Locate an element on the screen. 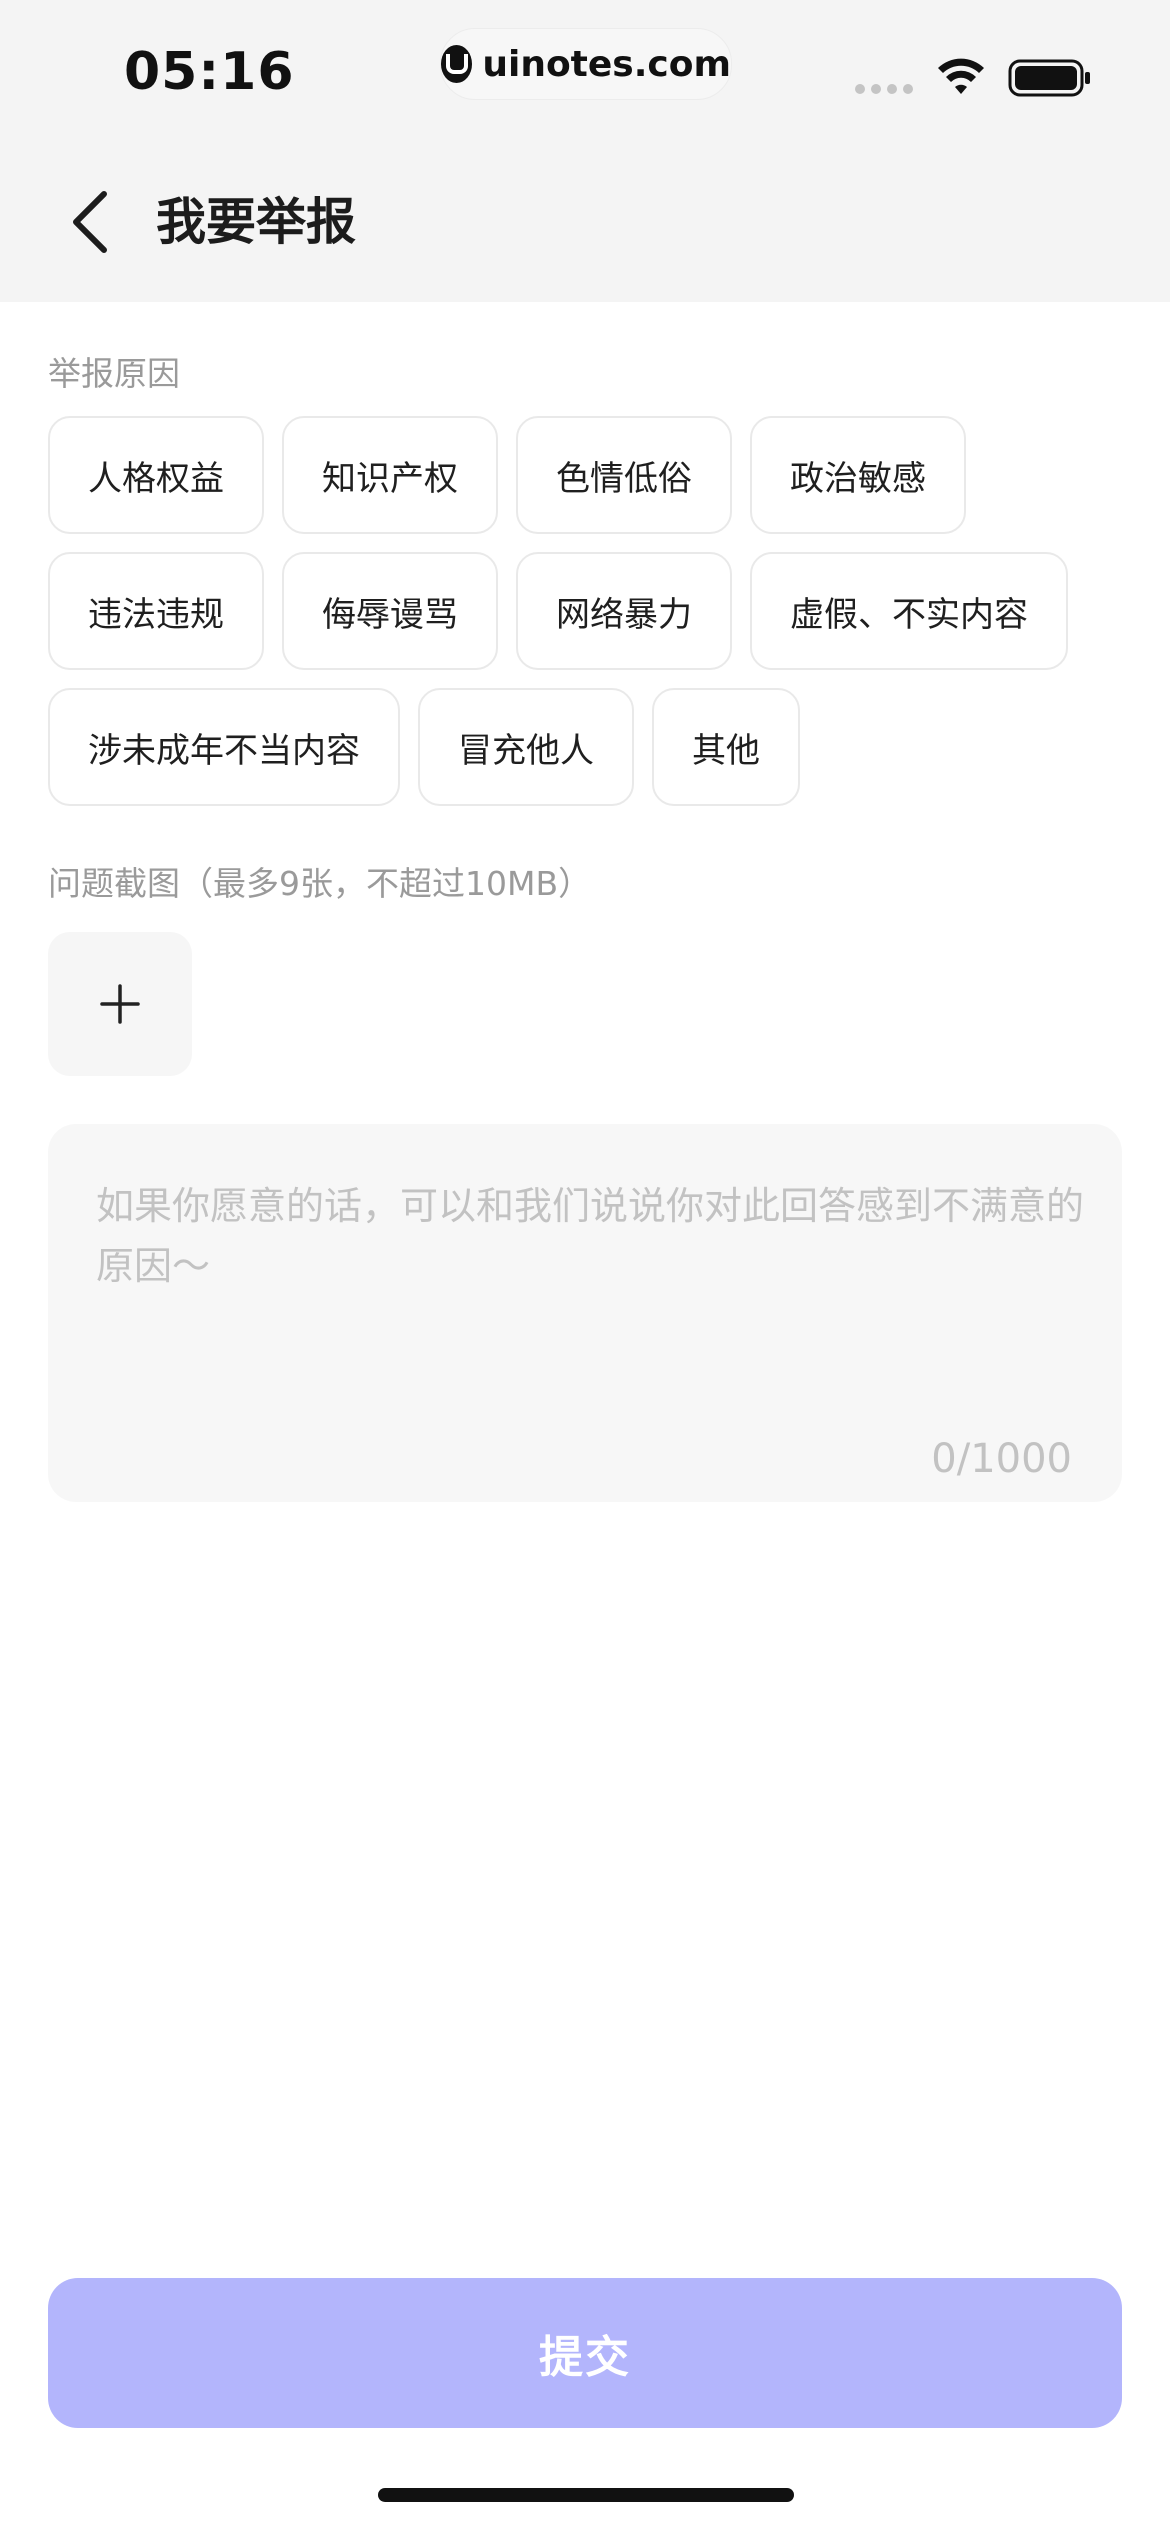  uinotes-logo-icon is located at coordinates (457, 64).